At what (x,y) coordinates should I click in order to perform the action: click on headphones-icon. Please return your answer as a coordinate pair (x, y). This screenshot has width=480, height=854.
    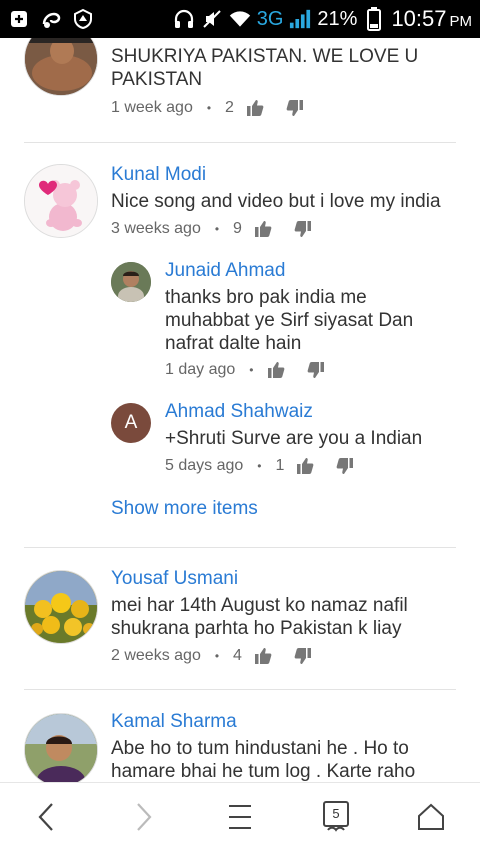
    Looking at the image, I should click on (184, 19).